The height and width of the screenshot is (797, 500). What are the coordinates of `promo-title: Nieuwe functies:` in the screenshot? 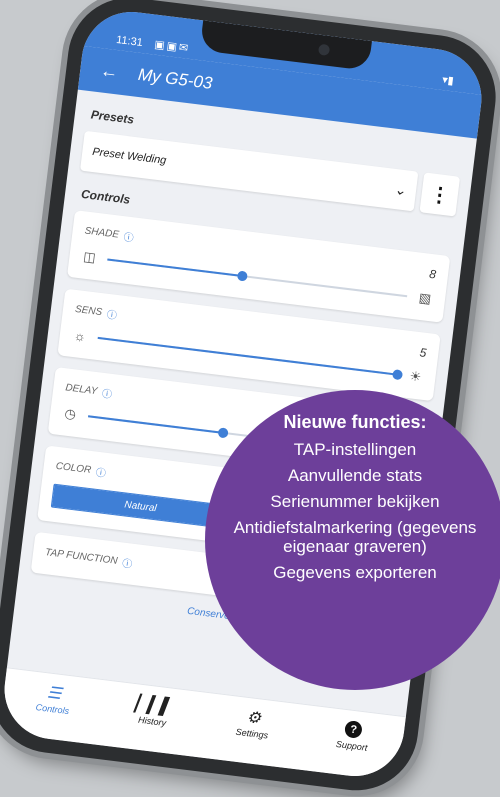 It's located at (355, 422).